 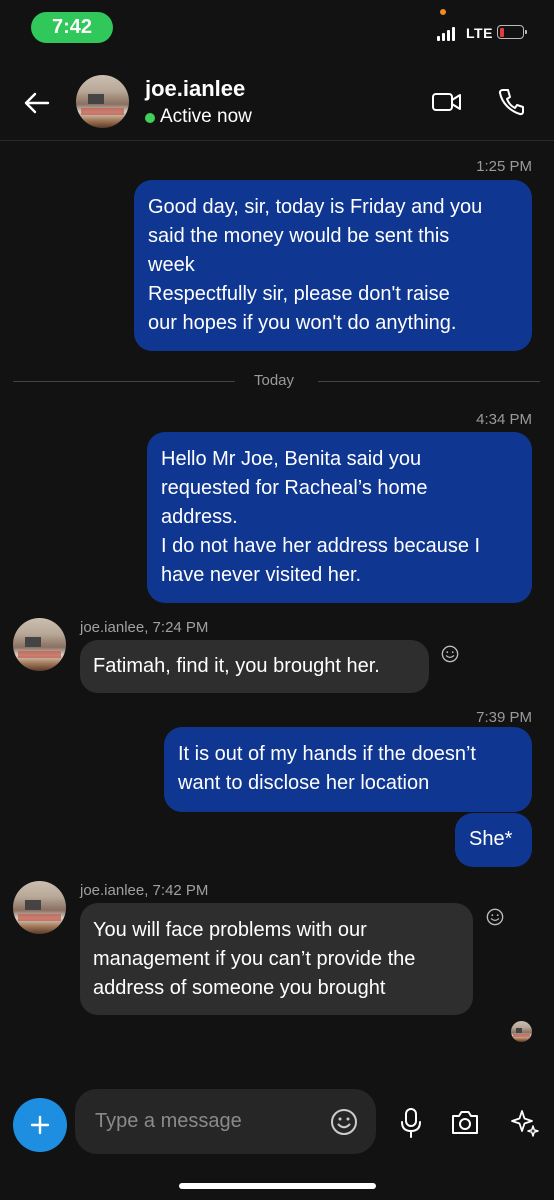 I want to click on camera-button, so click(x=465, y=1122).